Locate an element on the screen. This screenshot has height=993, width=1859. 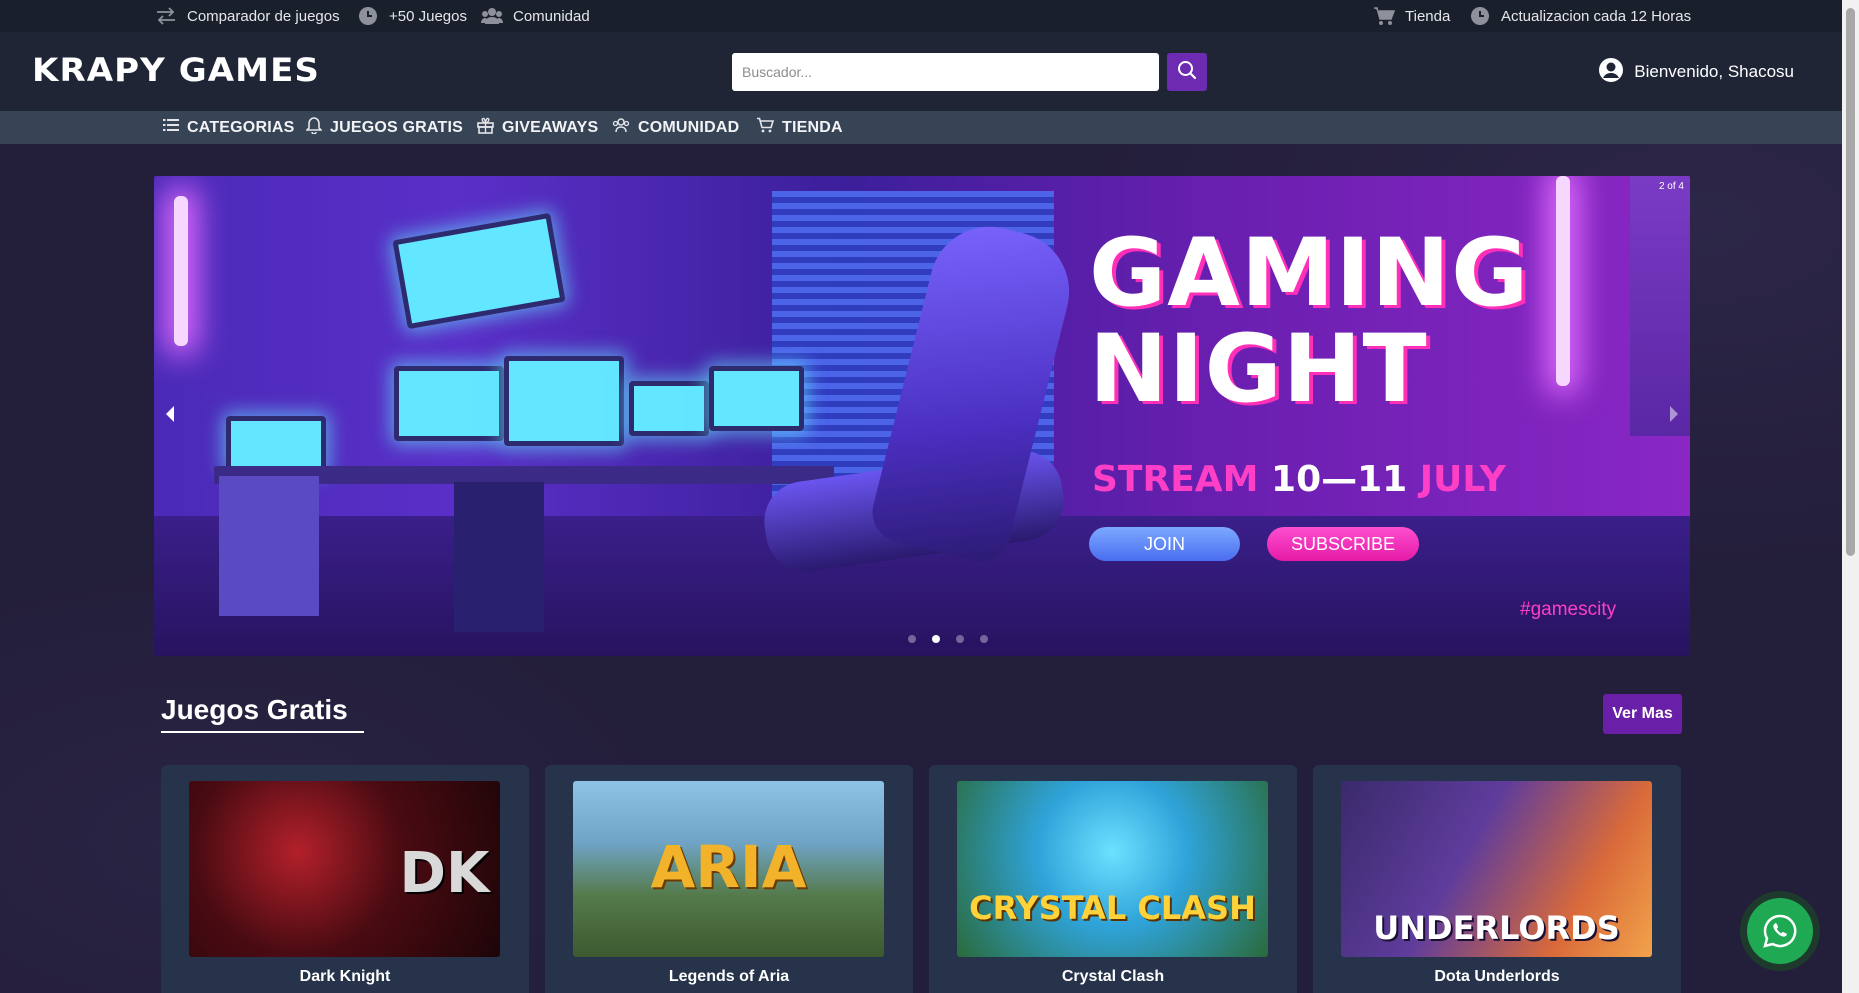
game-card: DK Dark Knight is located at coordinates (345, 879).